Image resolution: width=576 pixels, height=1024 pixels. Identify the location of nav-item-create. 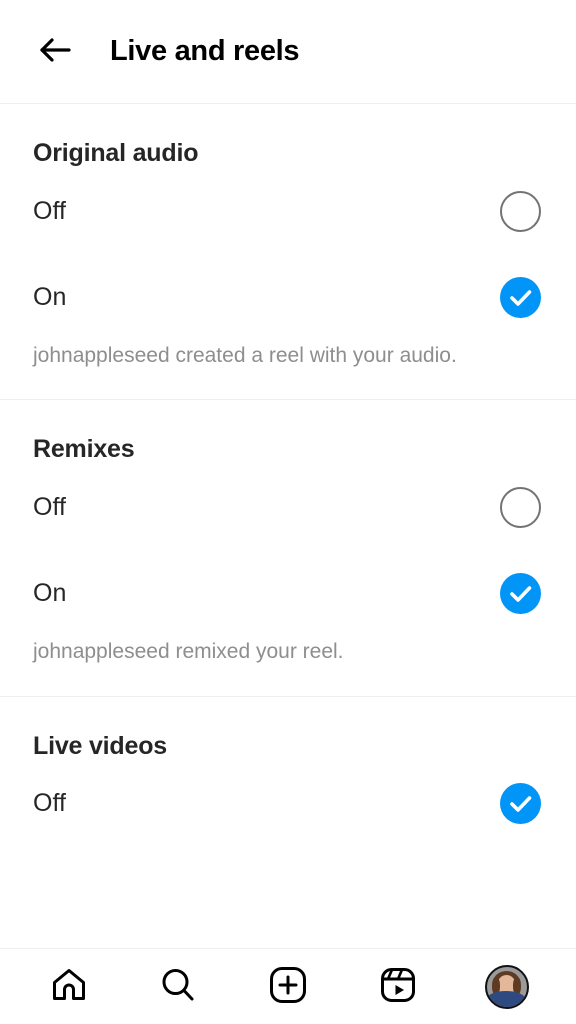
(288, 987).